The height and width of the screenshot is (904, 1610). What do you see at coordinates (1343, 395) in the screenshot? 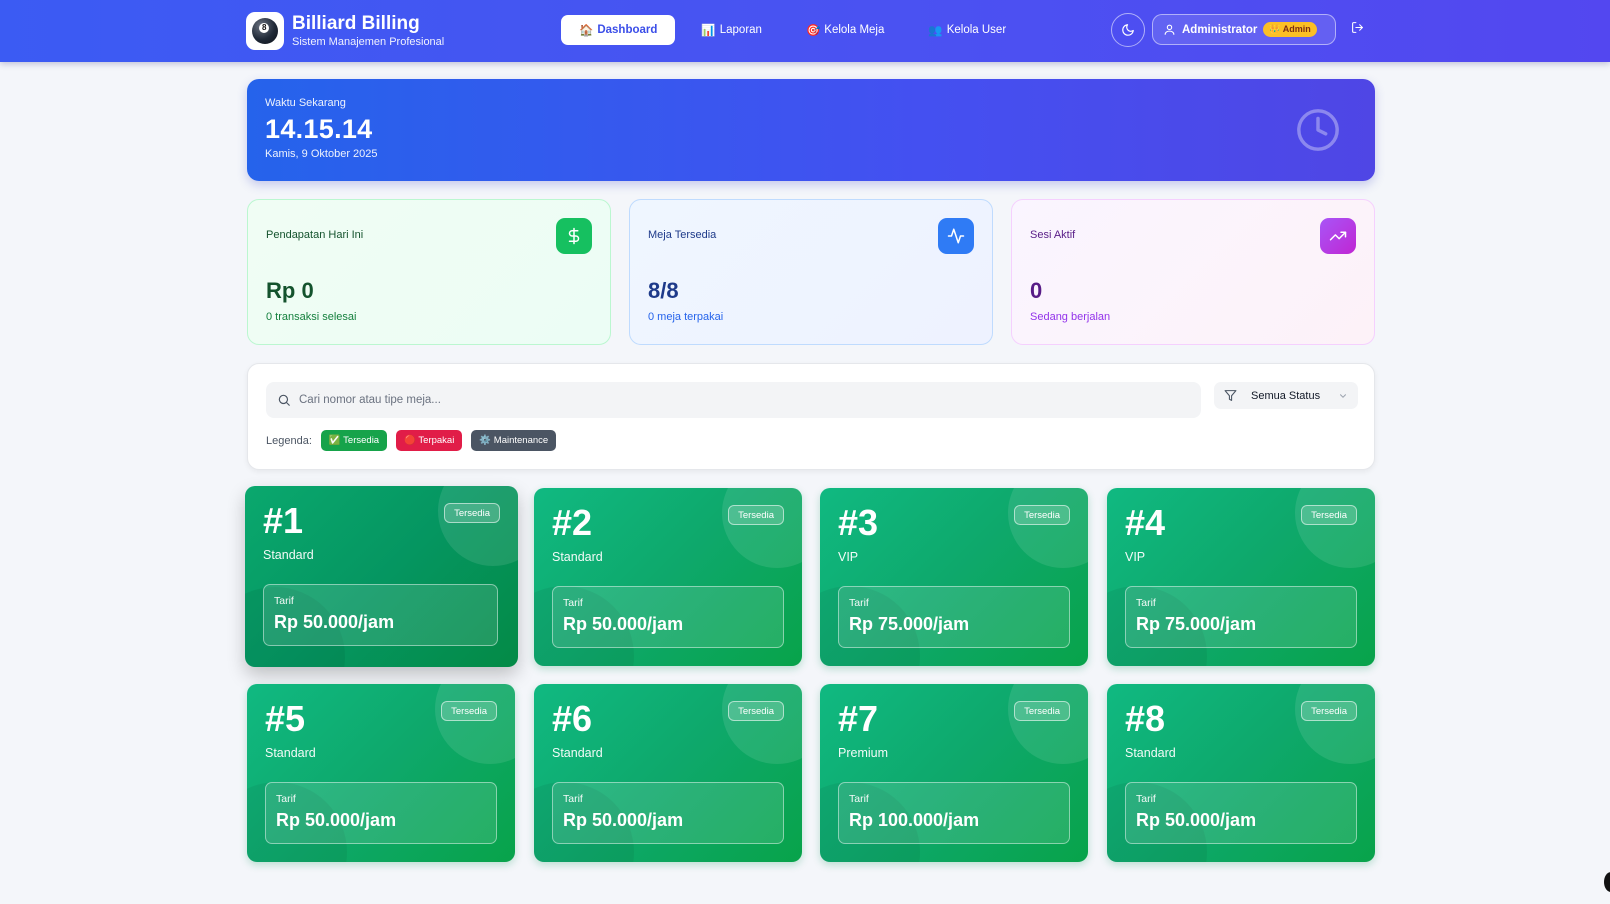
I see `chevron-down-icon` at bounding box center [1343, 395].